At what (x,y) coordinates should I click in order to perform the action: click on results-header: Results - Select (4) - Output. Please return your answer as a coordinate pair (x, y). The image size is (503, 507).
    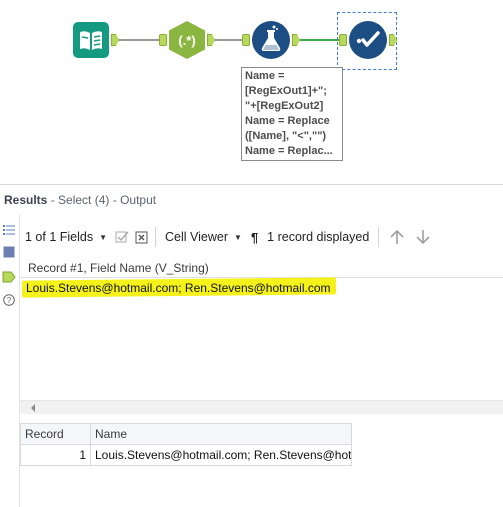
    Looking at the image, I should click on (251, 199).